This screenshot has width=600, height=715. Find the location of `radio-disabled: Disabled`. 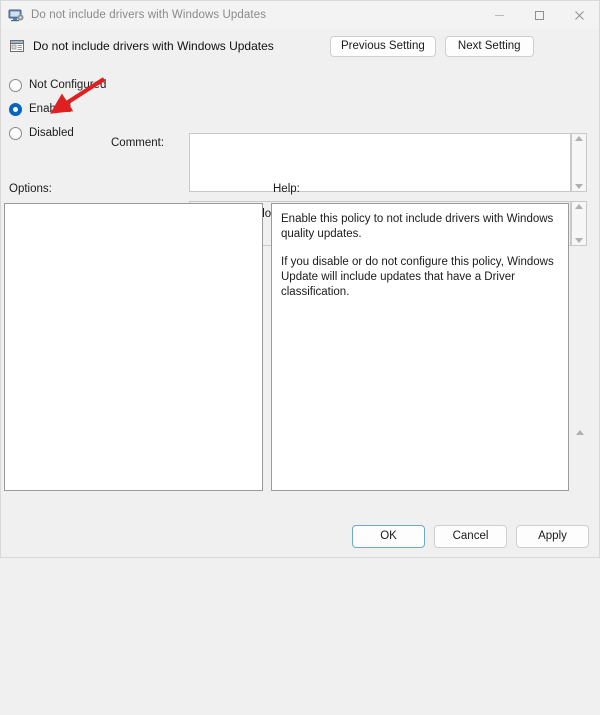

radio-disabled: Disabled is located at coordinates (59, 133).